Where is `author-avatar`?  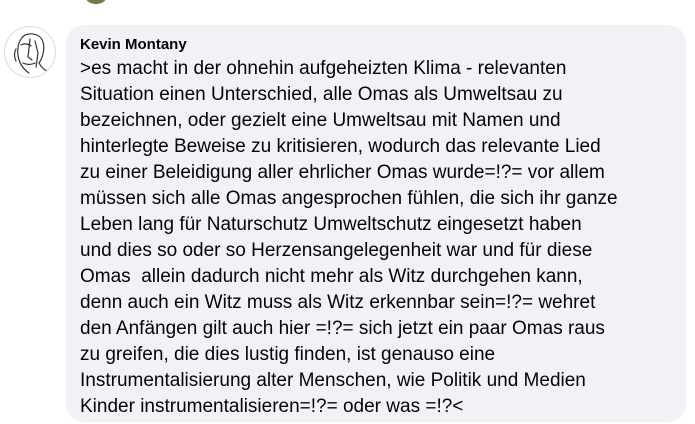 author-avatar is located at coordinates (30, 52).